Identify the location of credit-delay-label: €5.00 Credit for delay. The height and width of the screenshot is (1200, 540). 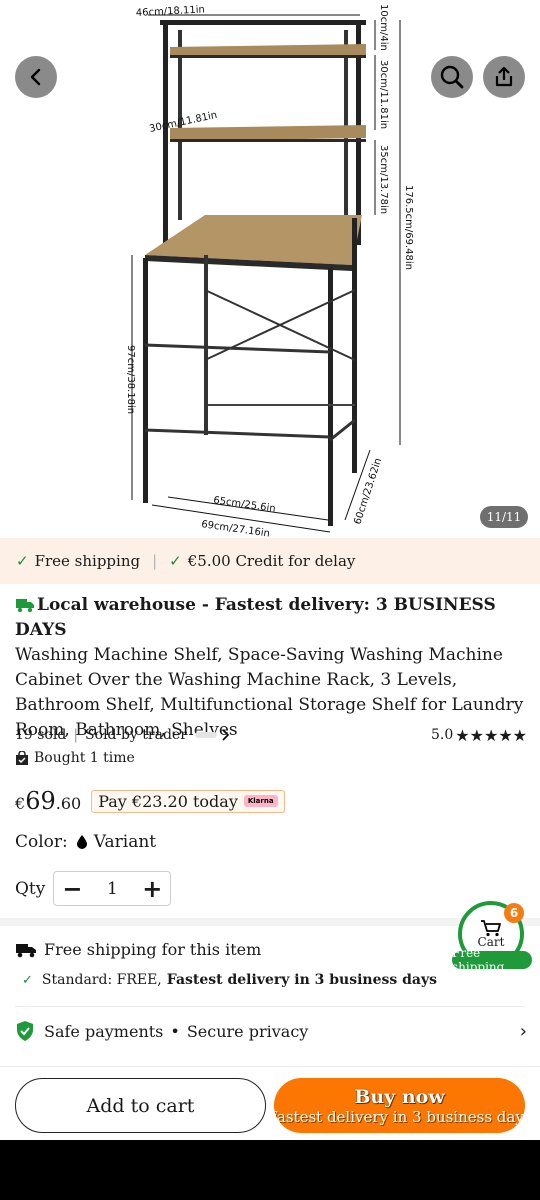
(271, 561).